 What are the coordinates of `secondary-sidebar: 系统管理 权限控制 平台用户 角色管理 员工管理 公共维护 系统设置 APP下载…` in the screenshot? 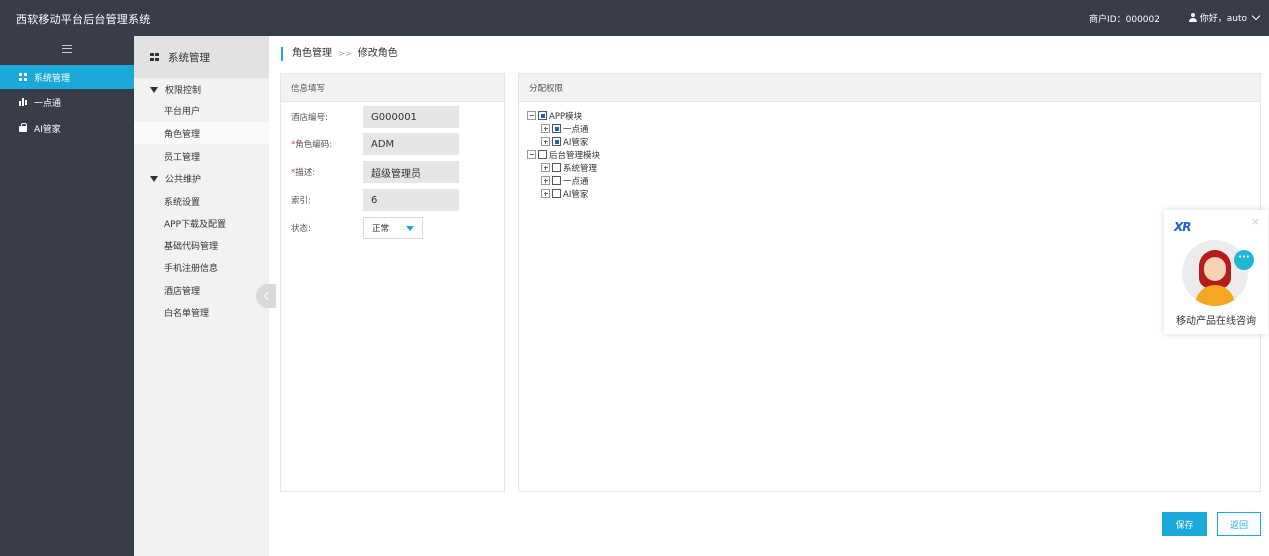 It's located at (205, 296).